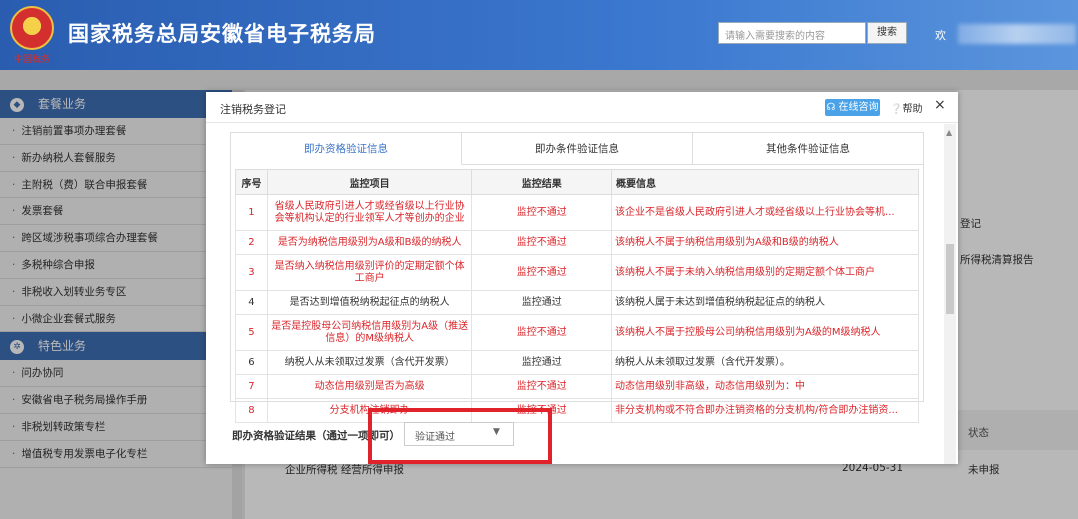 The height and width of the screenshot is (519, 1078). I want to click on cell-item: 是否是控股母公司纳税信用级别为A级（推送信息）的M级纳税人, so click(369, 332).